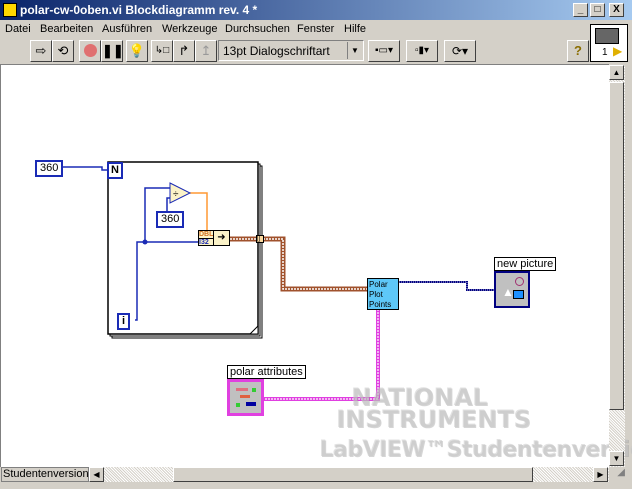  I want to click on polar-plot-points-subvi: Polar Plot Points, so click(383, 294).